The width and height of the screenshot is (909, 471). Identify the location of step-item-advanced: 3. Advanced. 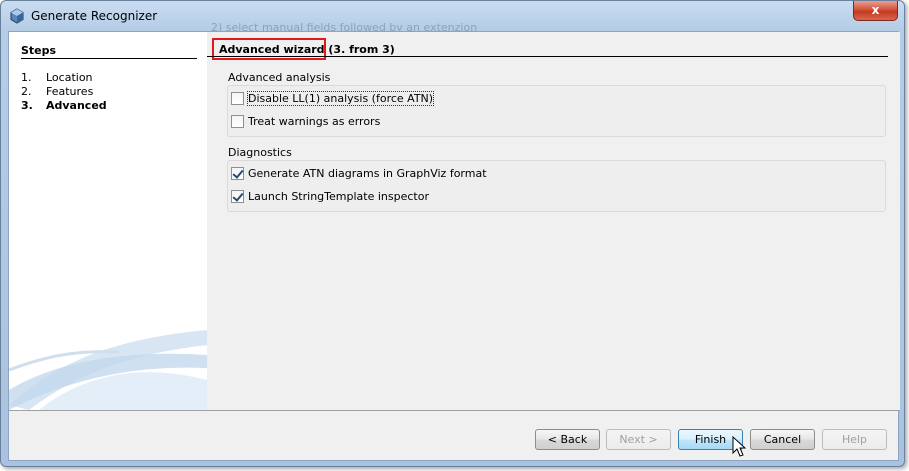
(64, 106).